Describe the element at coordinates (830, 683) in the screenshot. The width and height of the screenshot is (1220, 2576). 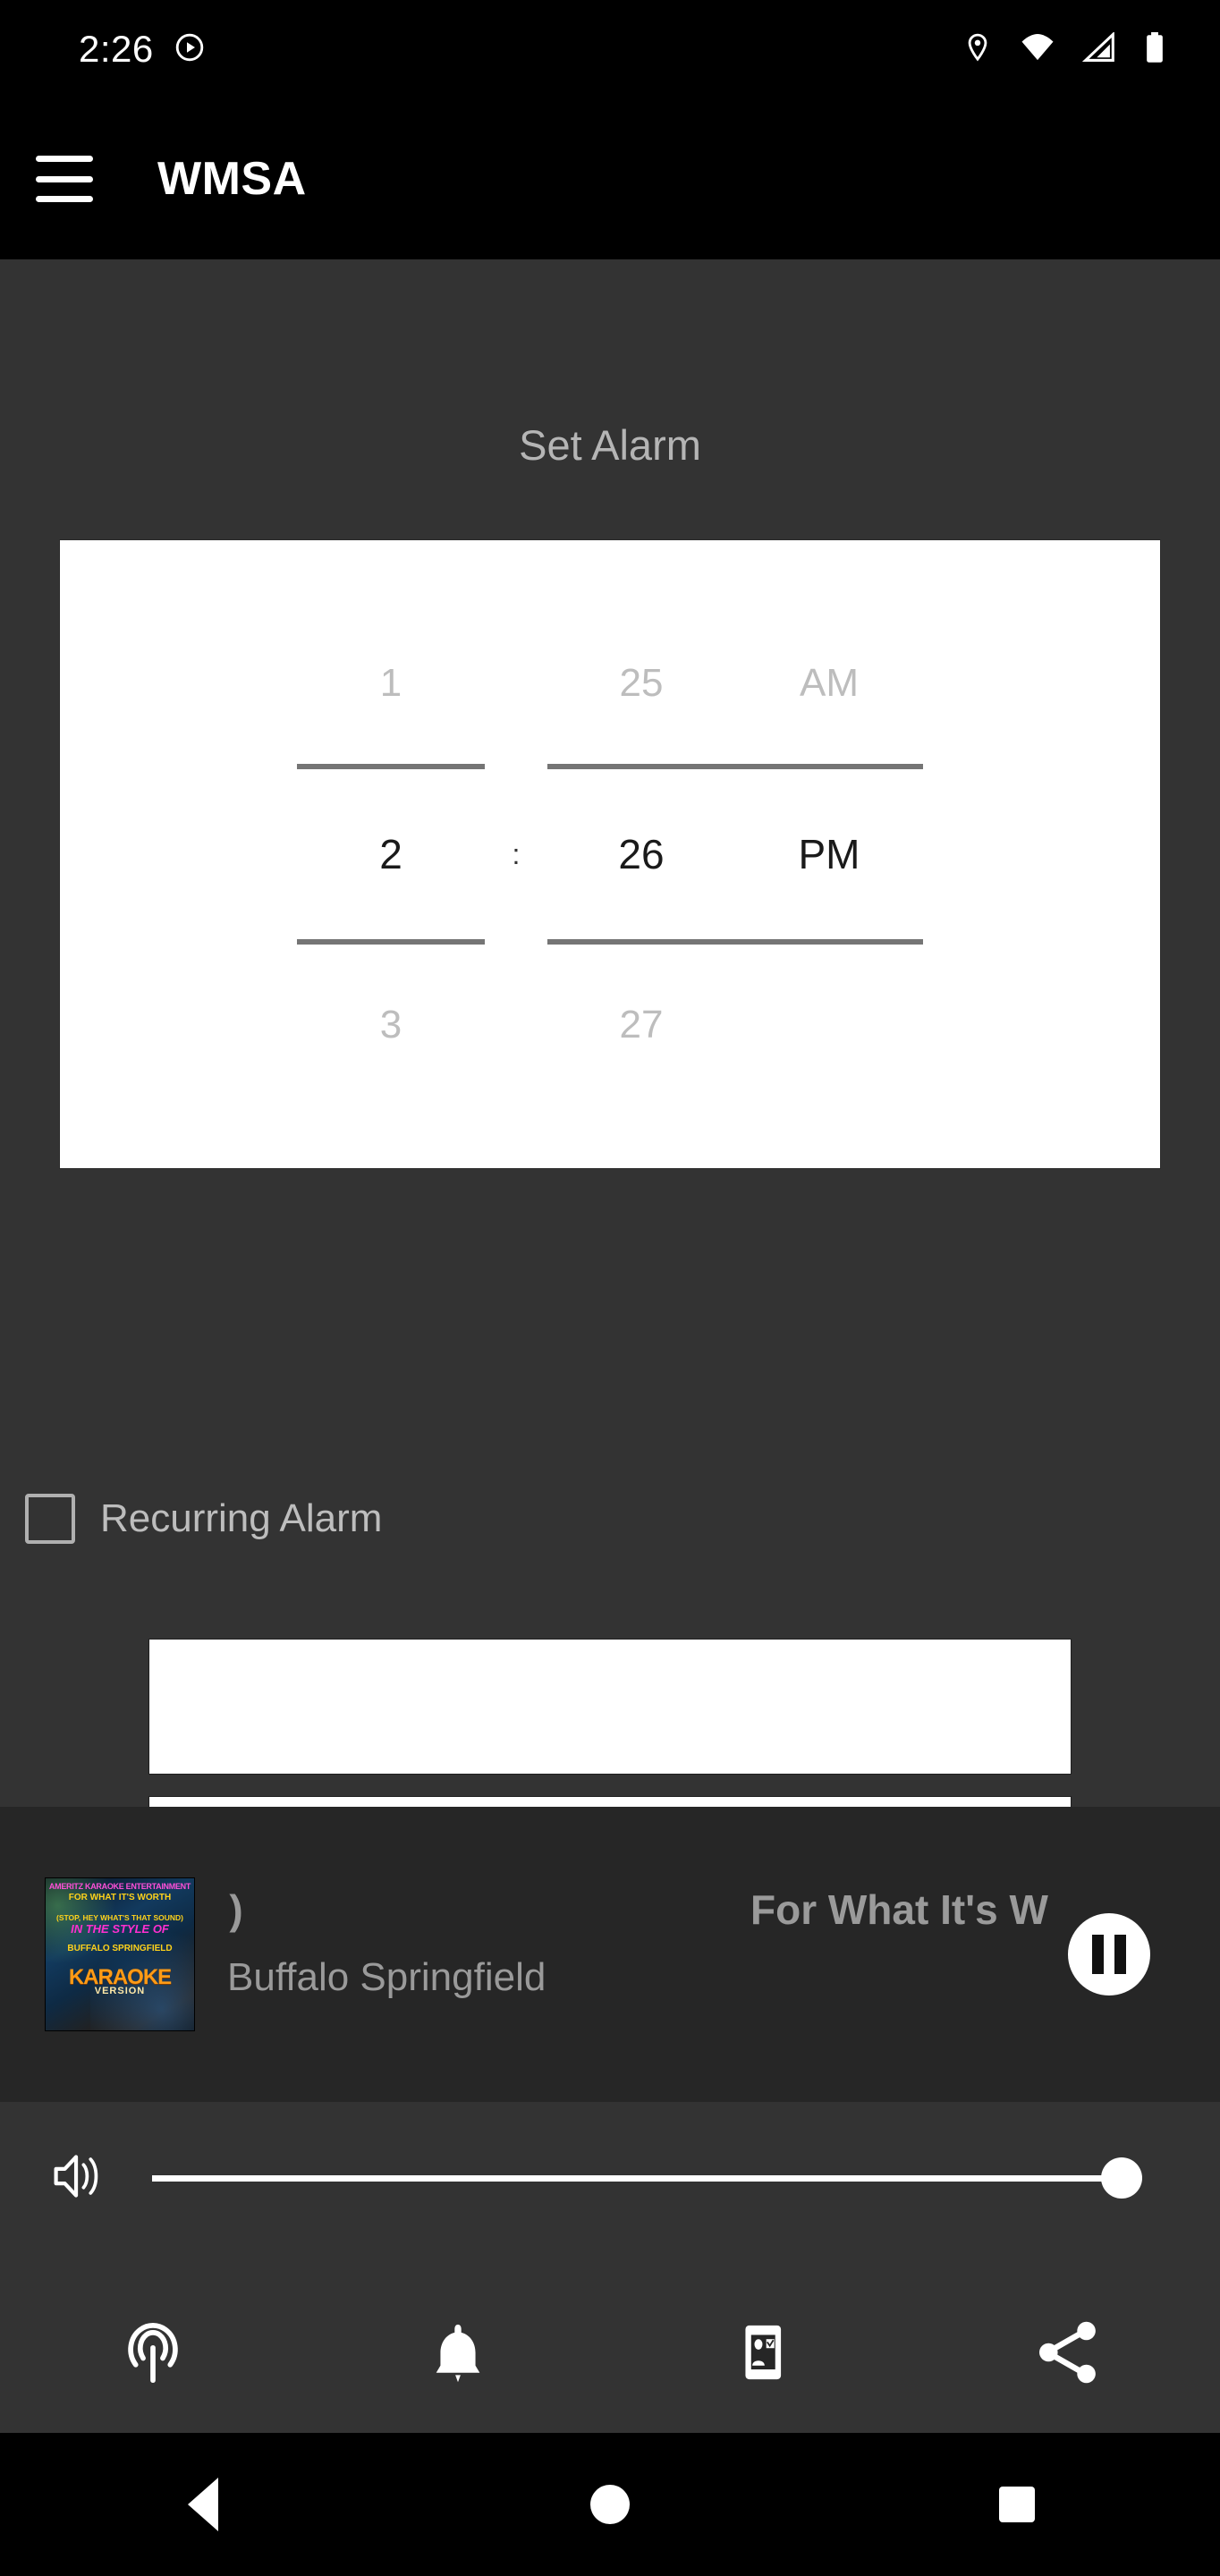
I see `meridiem-previous-value: AM` at that location.